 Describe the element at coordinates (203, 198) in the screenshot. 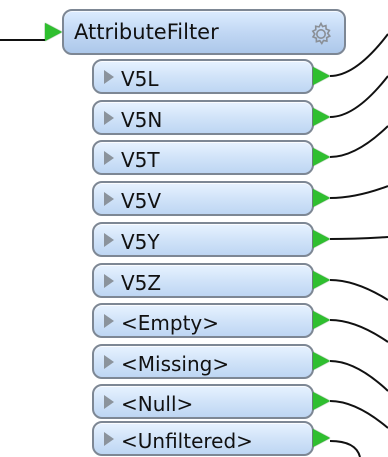

I see `output-port-row: V5V` at that location.